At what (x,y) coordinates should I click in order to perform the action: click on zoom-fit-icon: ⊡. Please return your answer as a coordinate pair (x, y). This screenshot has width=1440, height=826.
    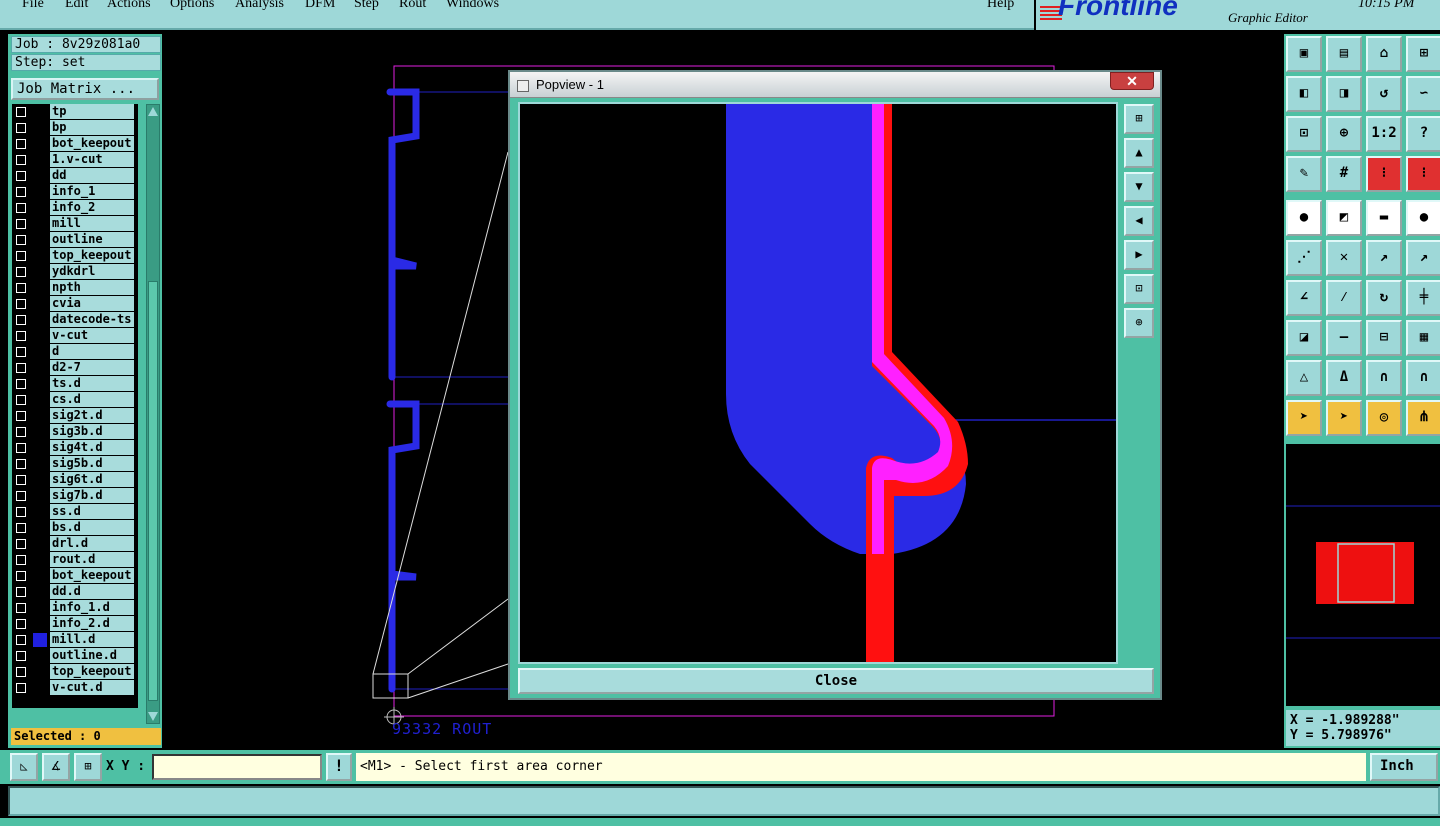
    Looking at the image, I should click on (1304, 134).